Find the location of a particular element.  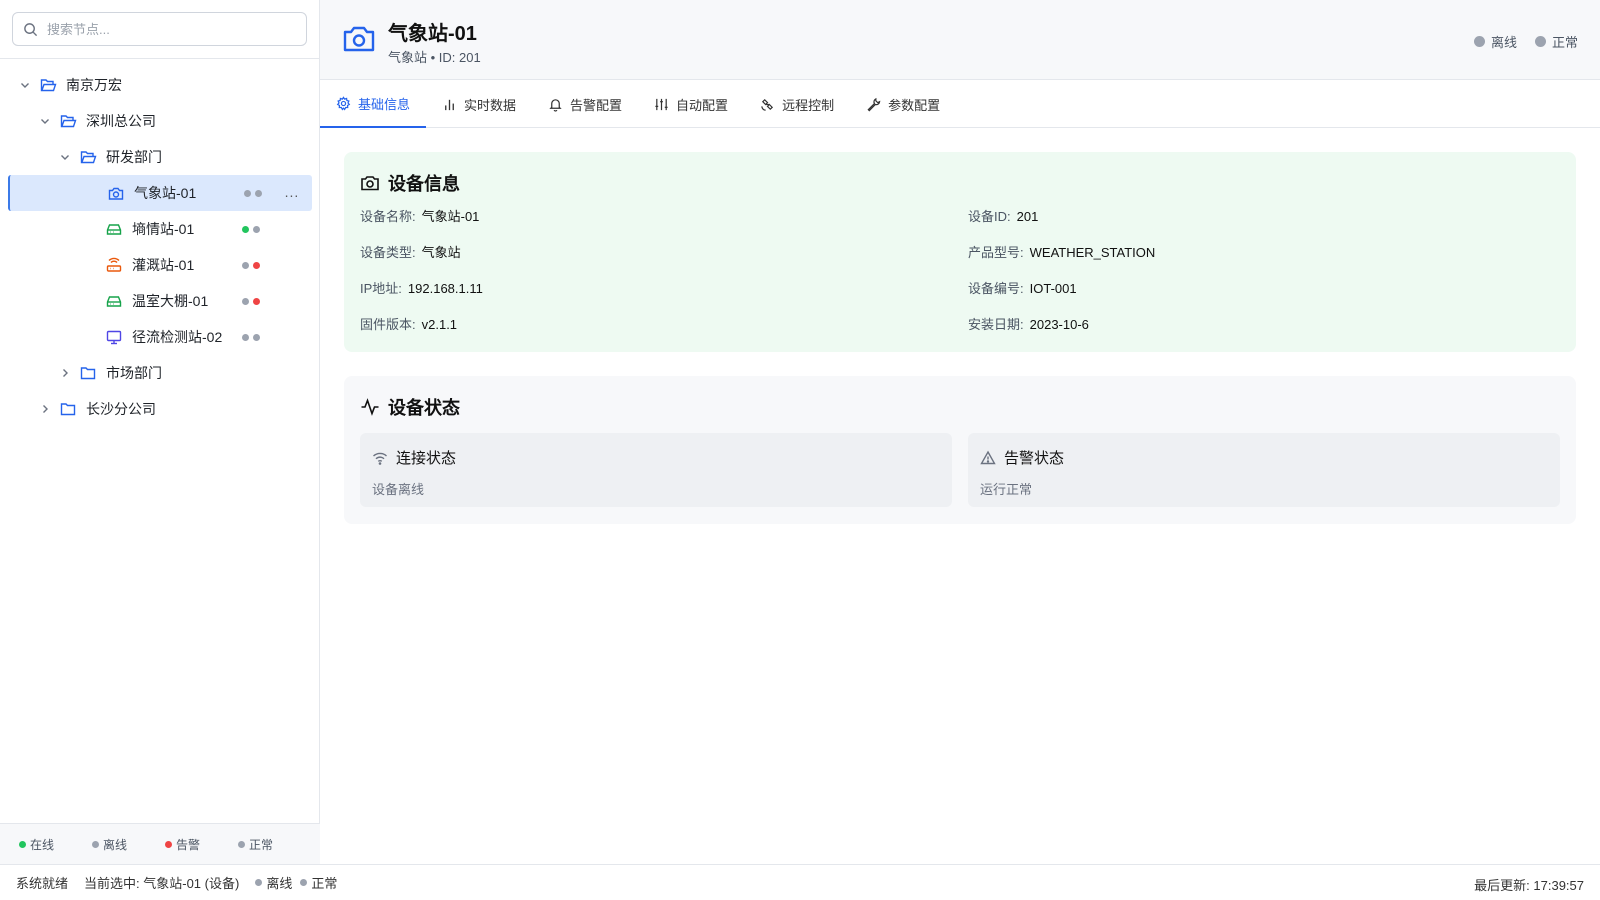

statusbar-offline: 离线 is located at coordinates (273, 882).